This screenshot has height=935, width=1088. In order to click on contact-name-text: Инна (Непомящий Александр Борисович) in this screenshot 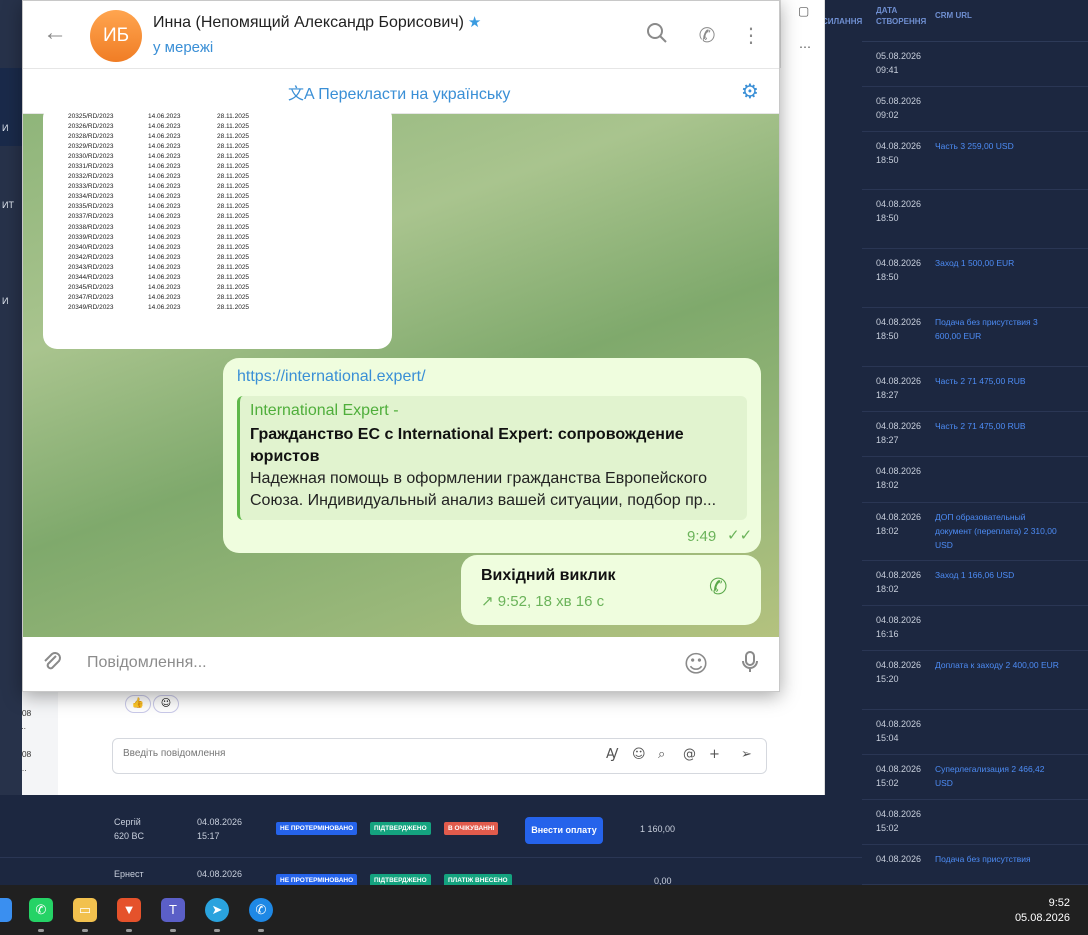, I will do `click(308, 22)`.